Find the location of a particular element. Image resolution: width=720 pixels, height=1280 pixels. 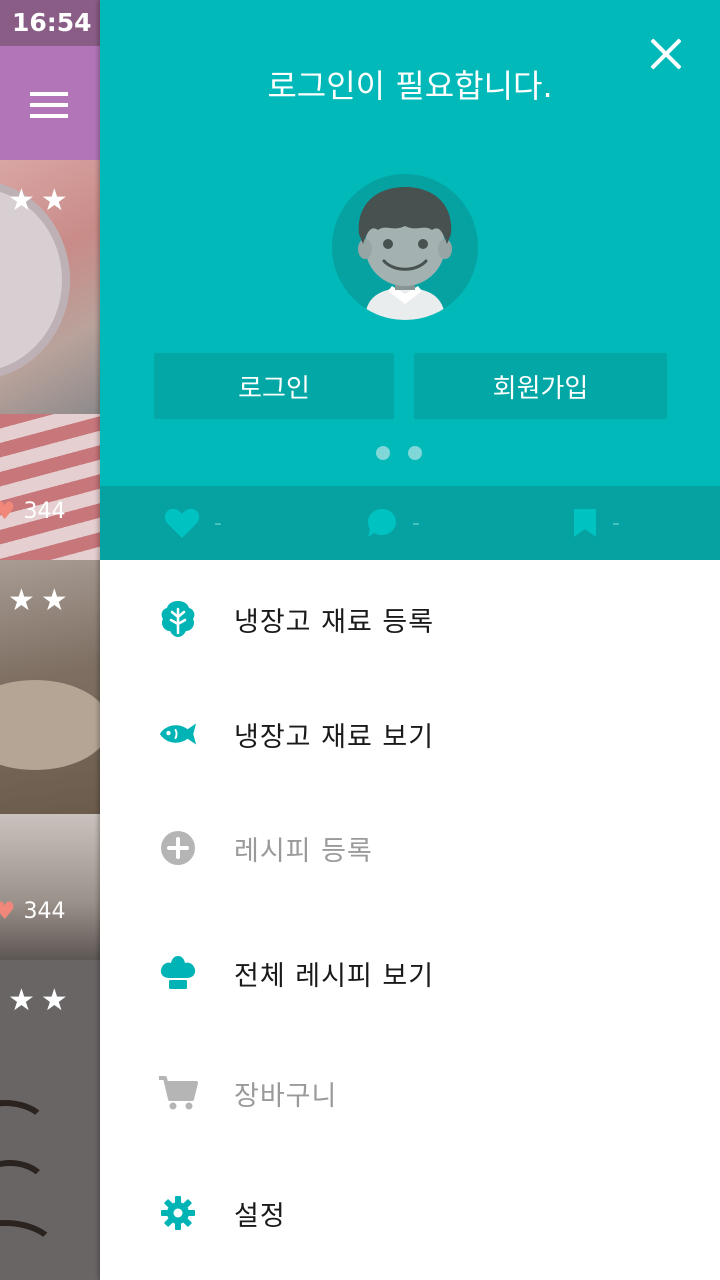

status-time: 16:54 is located at coordinates (52, 22).